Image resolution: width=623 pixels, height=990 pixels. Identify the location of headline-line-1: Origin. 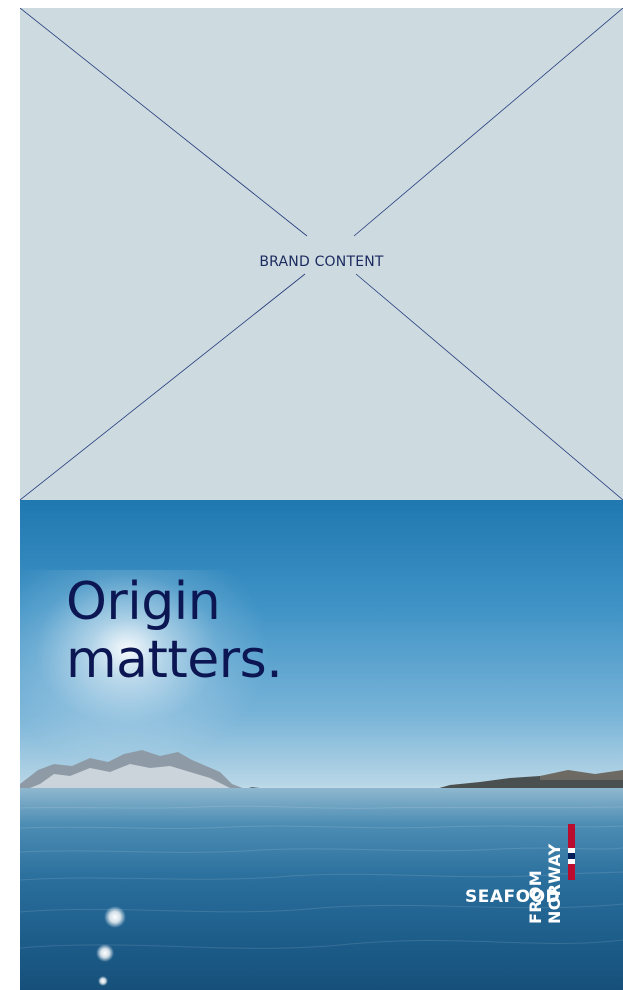
(143, 602).